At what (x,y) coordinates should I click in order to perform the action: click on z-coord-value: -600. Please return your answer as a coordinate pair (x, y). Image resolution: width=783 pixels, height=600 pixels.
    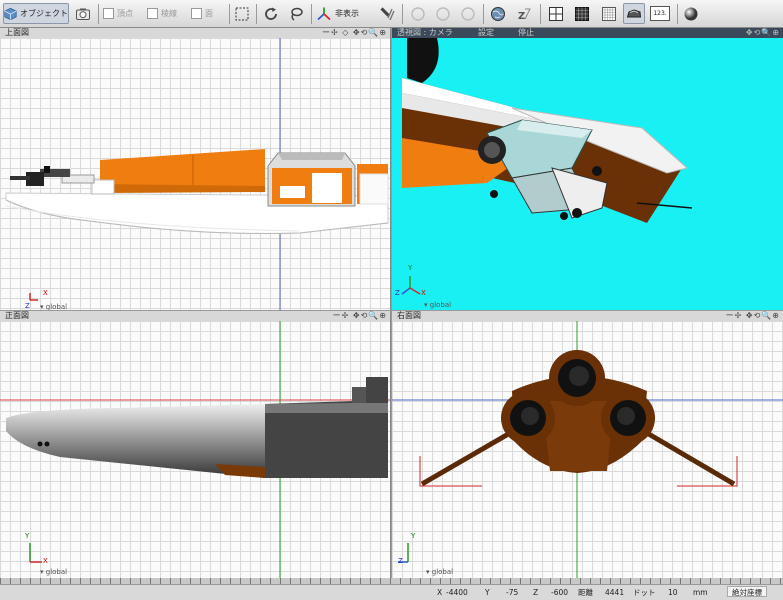
    Looking at the image, I should click on (560, 592).